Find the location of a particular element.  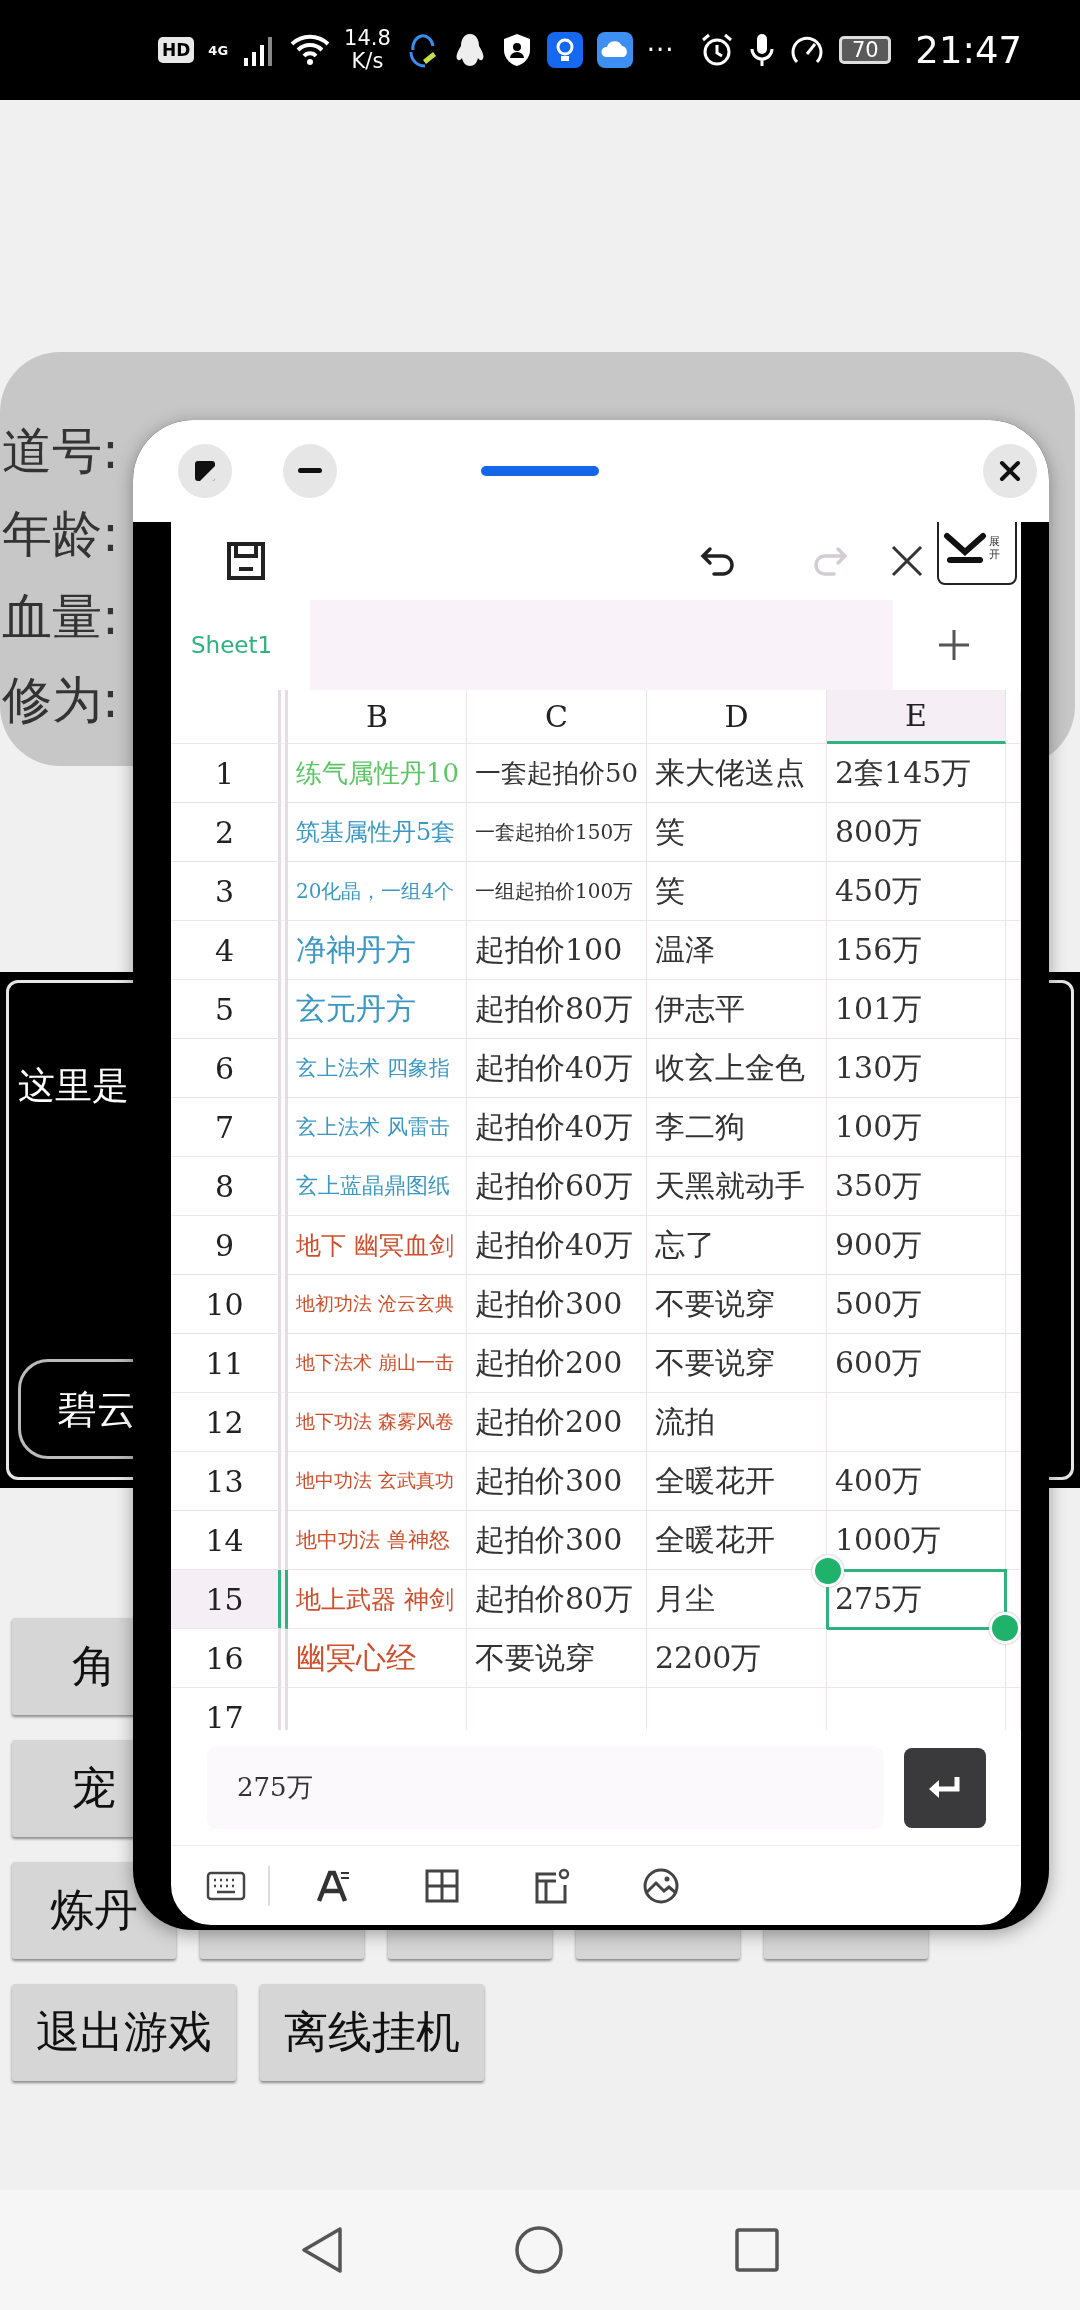

resize-button is located at coordinates (205, 471).